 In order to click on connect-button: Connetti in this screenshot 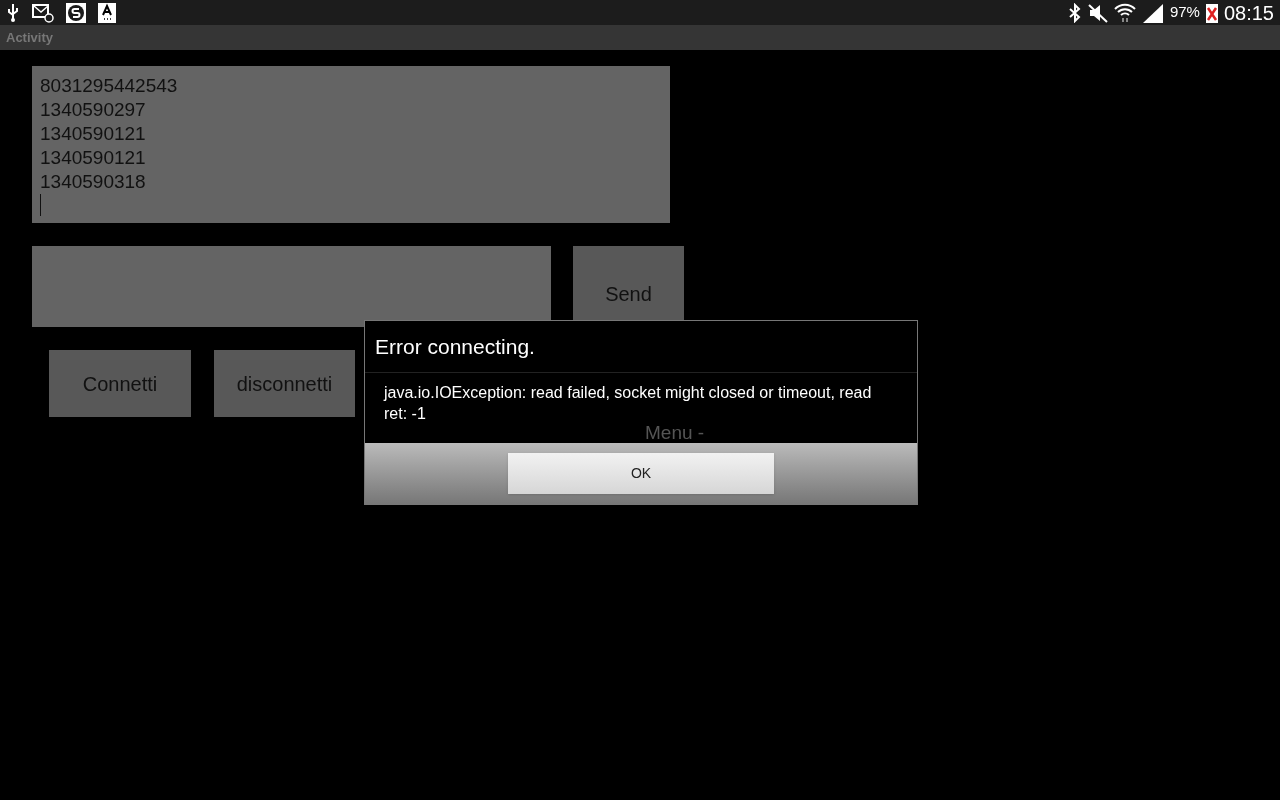, I will do `click(120, 383)`.